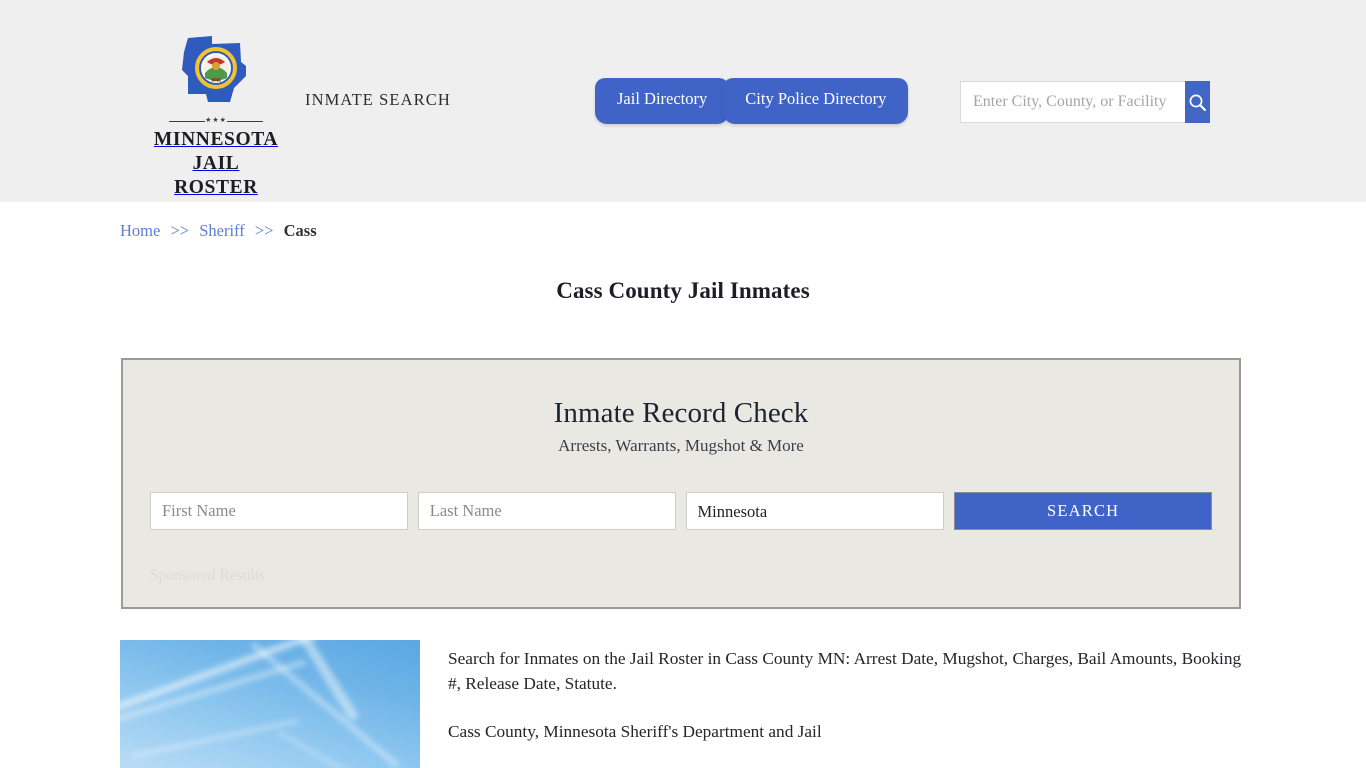 The width and height of the screenshot is (1366, 768). What do you see at coordinates (270, 704) in the screenshot?
I see `blue-sky-photo` at bounding box center [270, 704].